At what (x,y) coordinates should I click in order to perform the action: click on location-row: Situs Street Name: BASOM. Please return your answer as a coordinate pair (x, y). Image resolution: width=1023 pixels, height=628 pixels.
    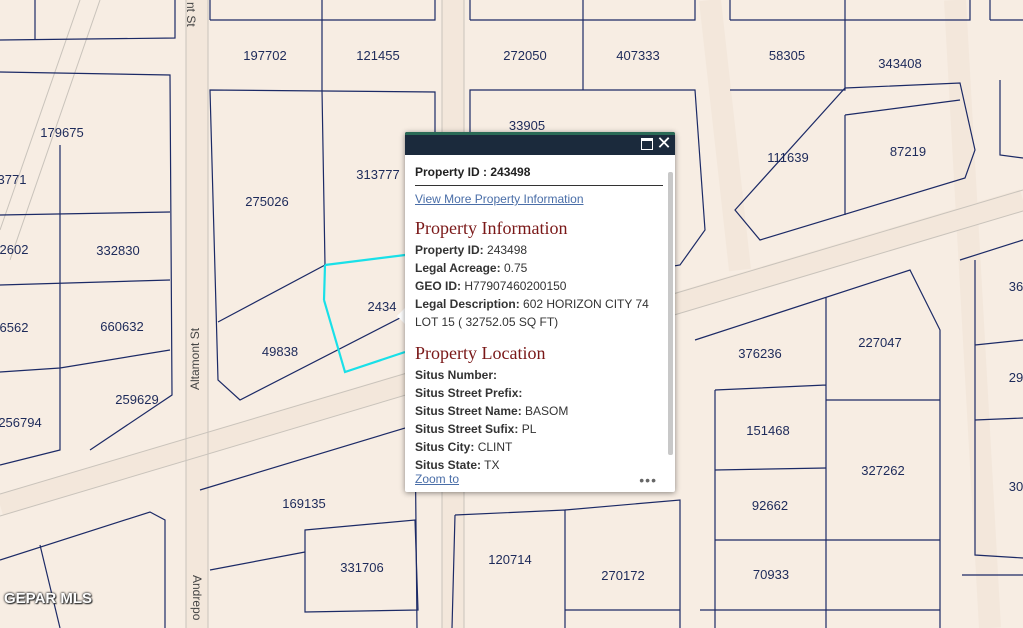
    Looking at the image, I should click on (539, 411).